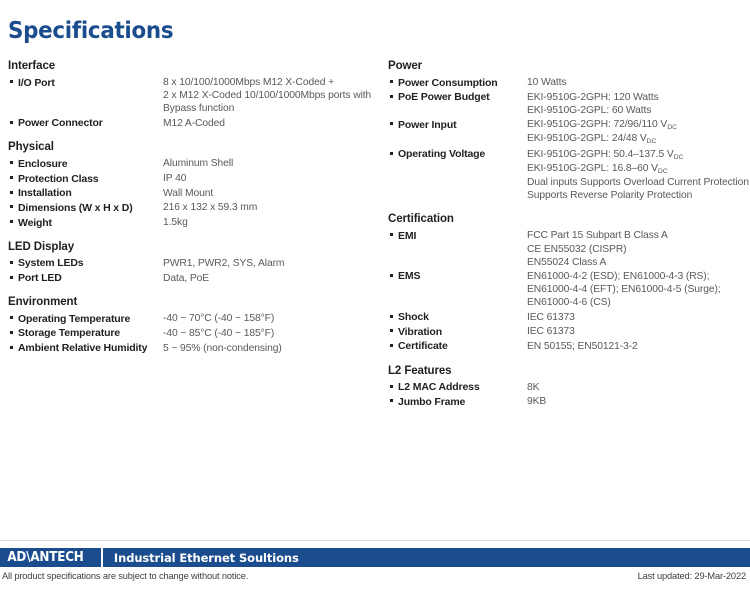 This screenshot has height=591, width=750. What do you see at coordinates (45, 557) in the screenshot?
I see `advantech-logo: AD\ANTECH` at bounding box center [45, 557].